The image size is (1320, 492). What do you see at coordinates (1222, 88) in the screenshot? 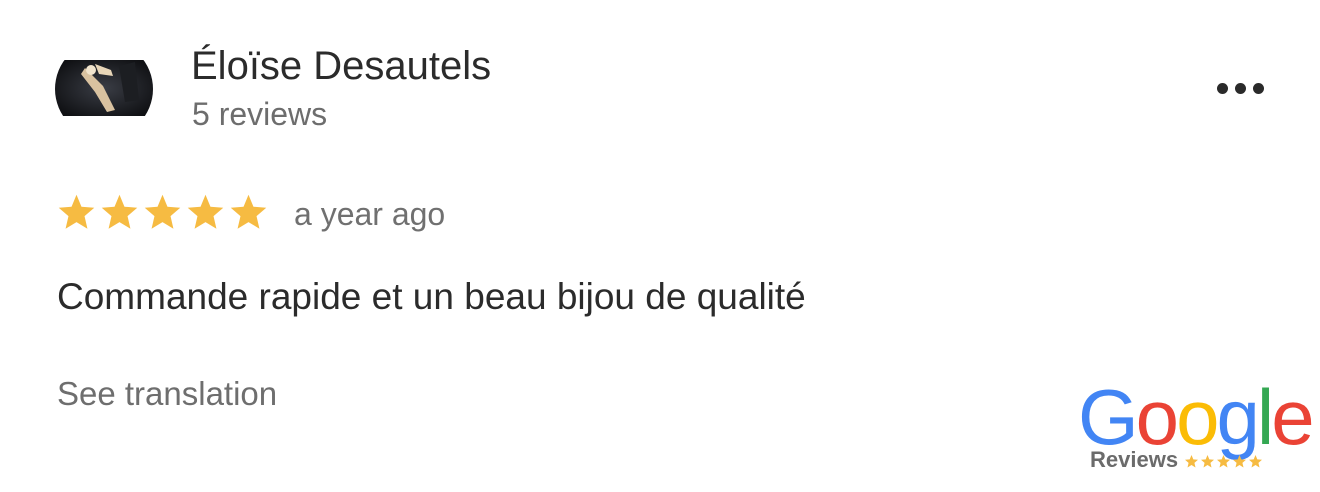
I see `more-horiz-icon` at bounding box center [1222, 88].